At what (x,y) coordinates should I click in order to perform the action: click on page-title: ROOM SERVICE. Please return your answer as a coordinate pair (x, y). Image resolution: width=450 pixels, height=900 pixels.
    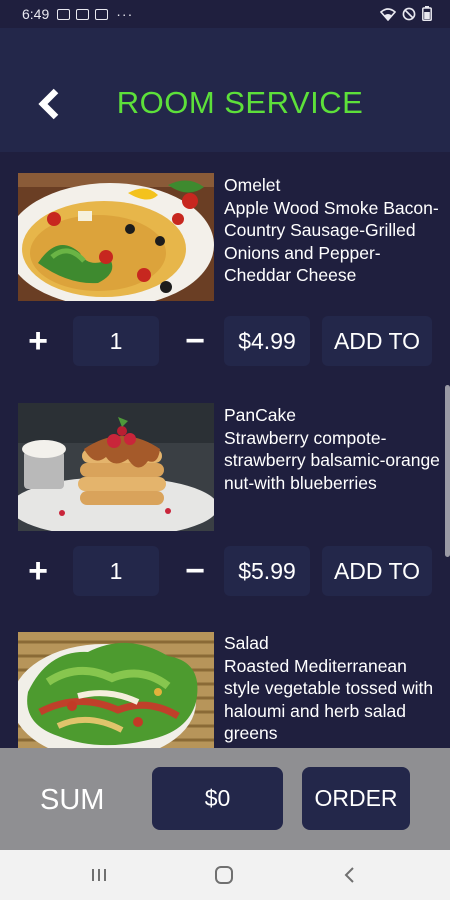
    Looking at the image, I should click on (240, 102).